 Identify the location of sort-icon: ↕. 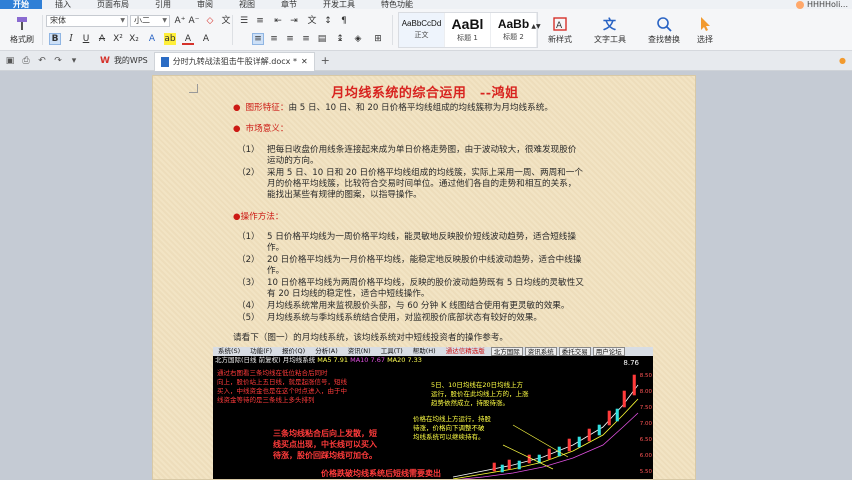
(328, 21).